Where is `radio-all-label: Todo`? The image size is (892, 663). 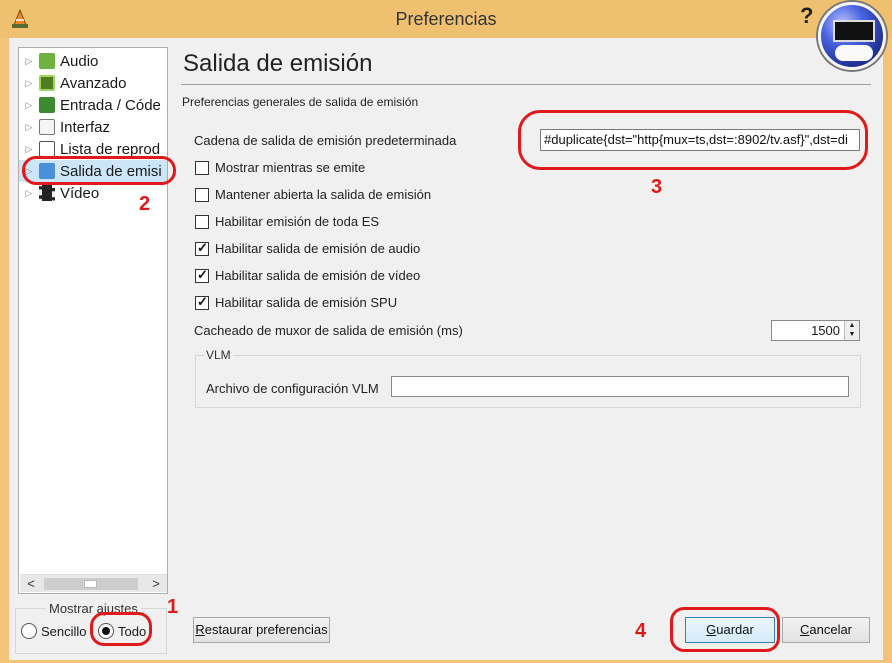
radio-all-label: Todo is located at coordinates (132, 631).